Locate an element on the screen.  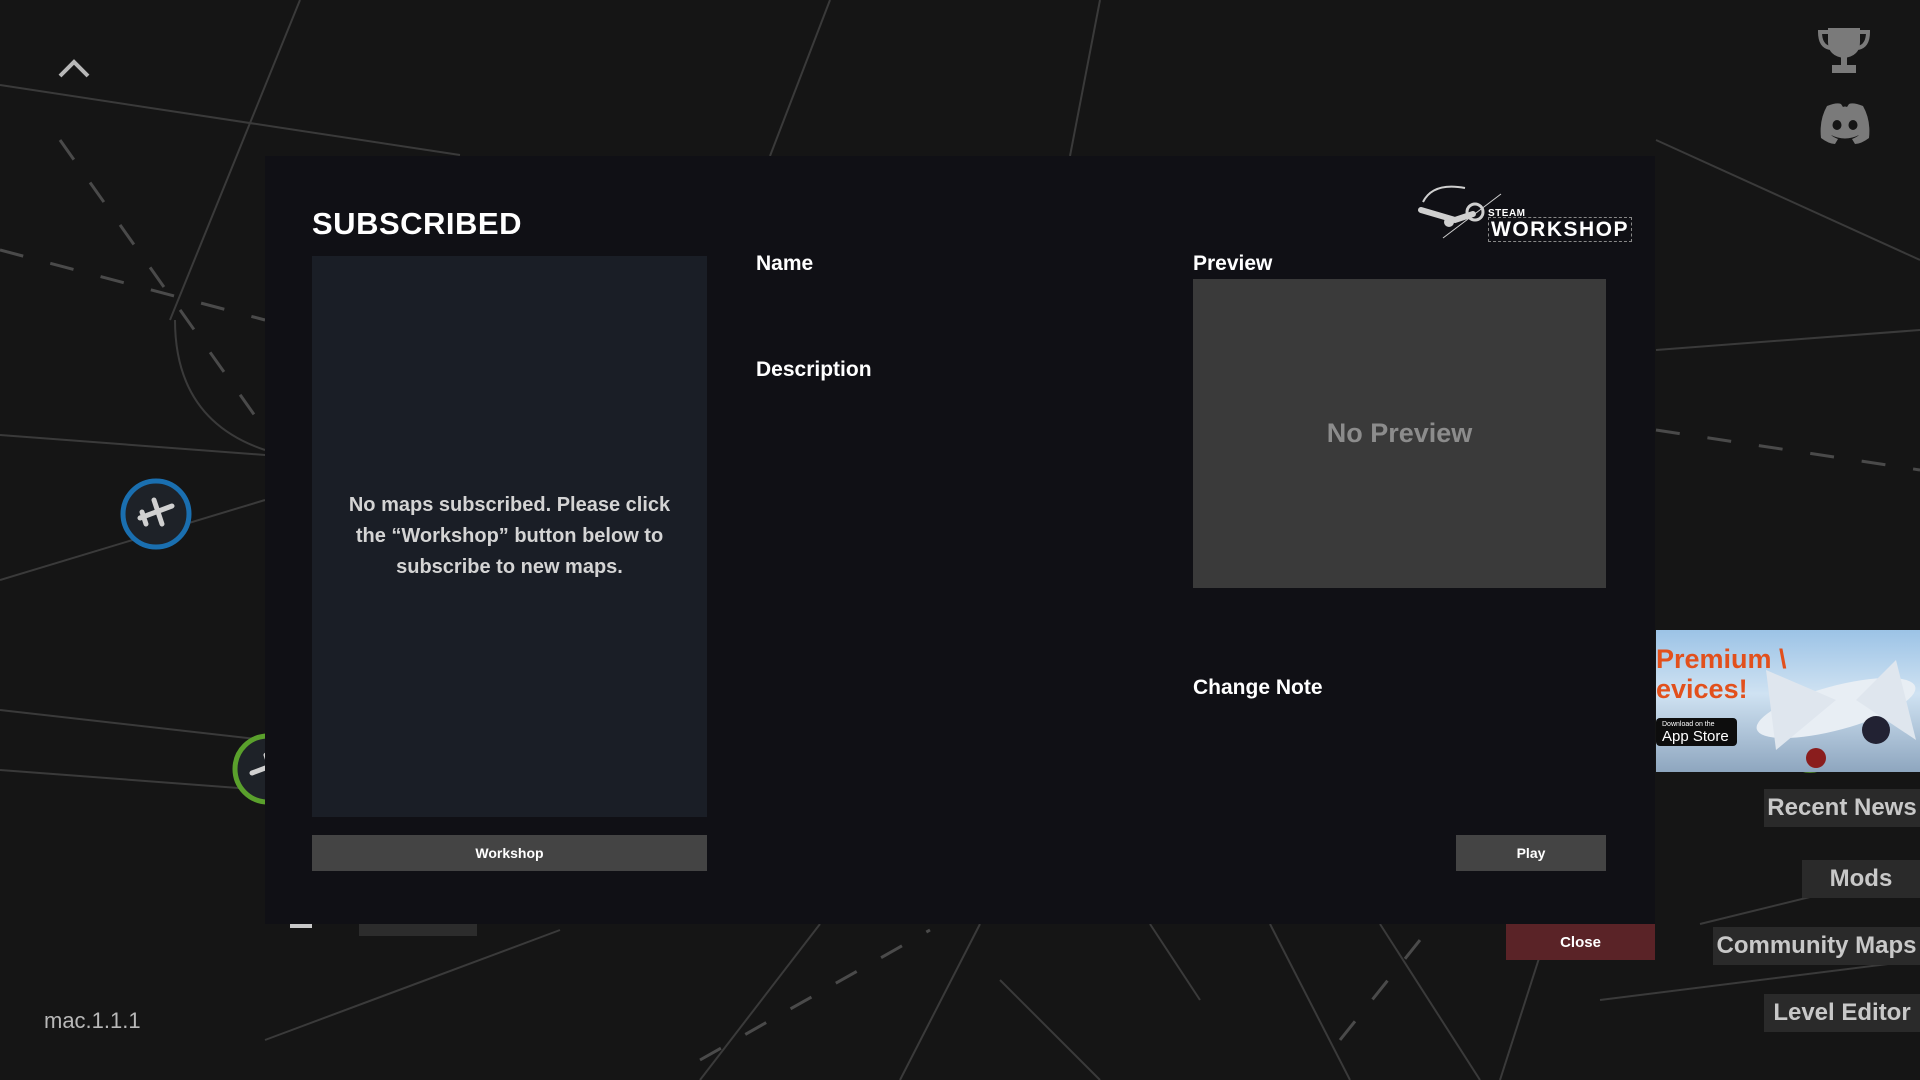
dialog-title: SUBSCRIBED is located at coordinates (417, 223).